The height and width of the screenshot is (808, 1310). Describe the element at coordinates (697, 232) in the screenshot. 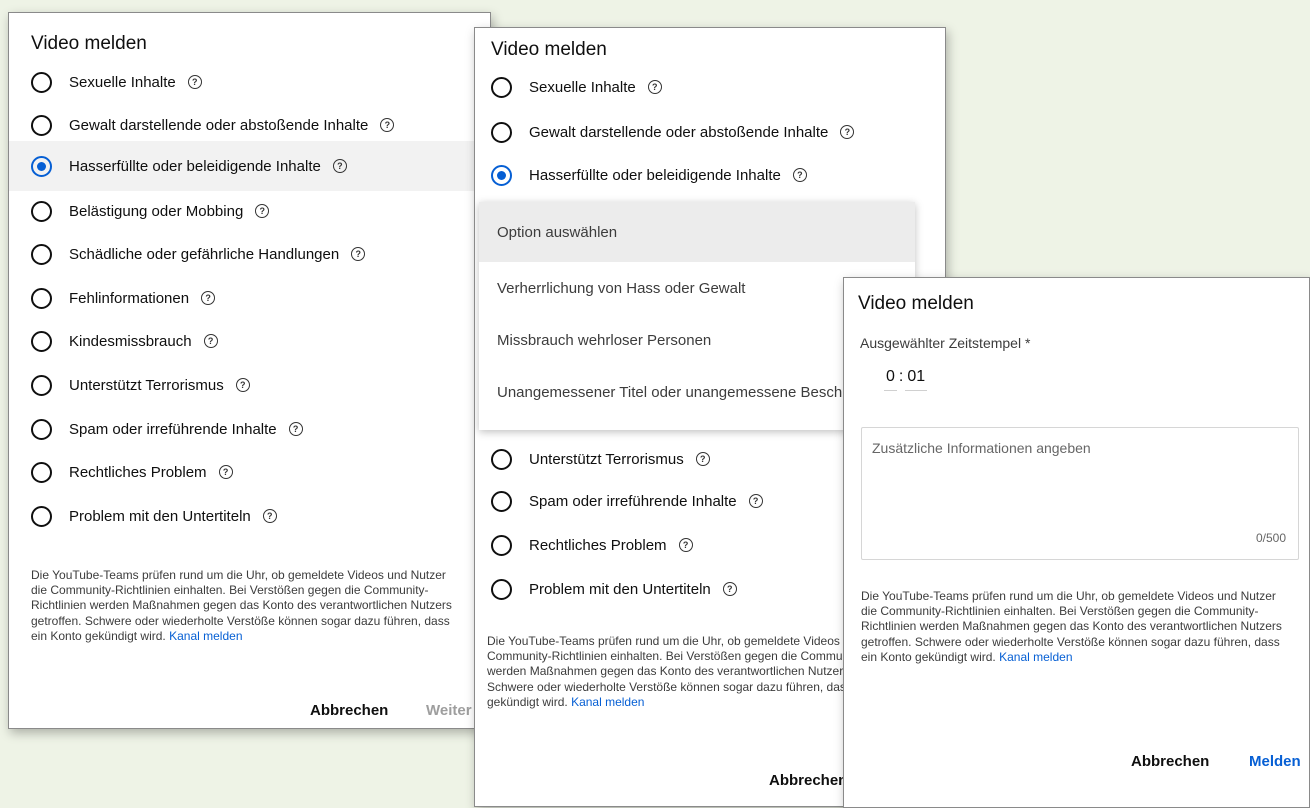

I see `dropdown-placeholder: Option auswählen` at that location.